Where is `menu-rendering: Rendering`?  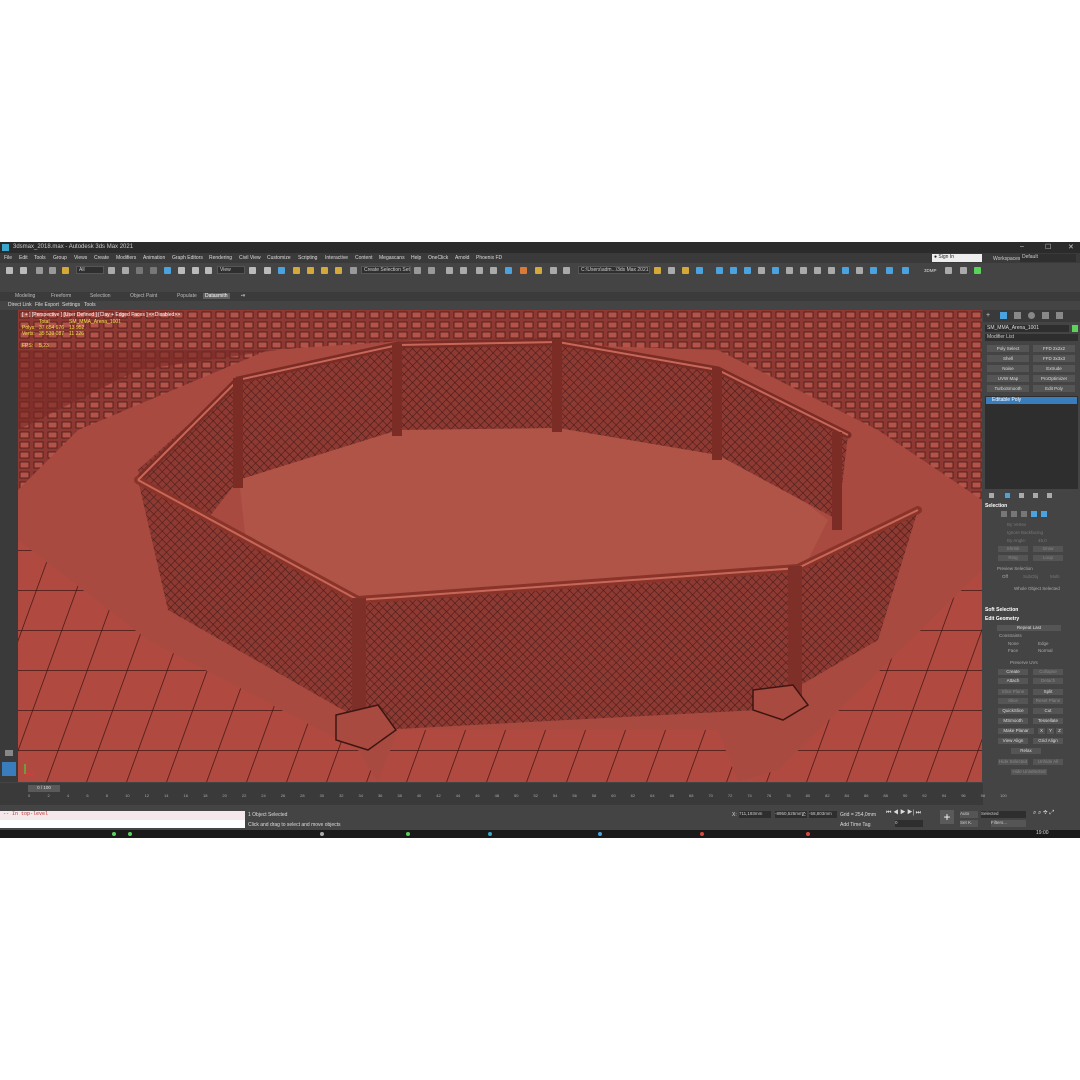
menu-rendering: Rendering is located at coordinates (220, 258).